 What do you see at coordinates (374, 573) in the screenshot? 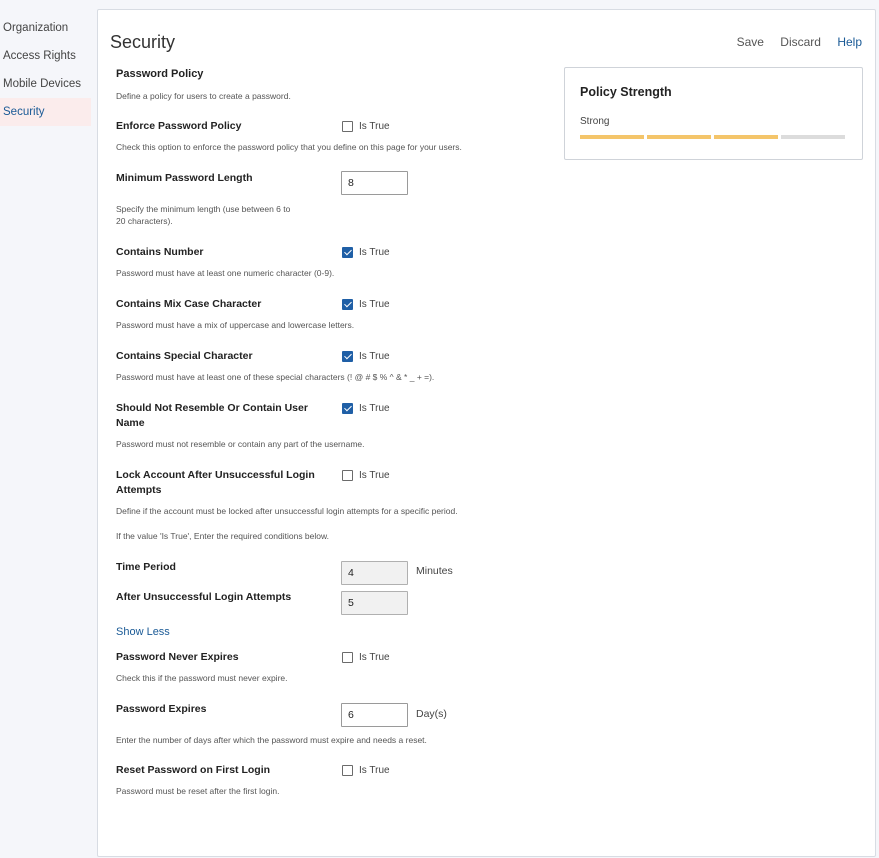
I see `time-period-input: 4` at bounding box center [374, 573].